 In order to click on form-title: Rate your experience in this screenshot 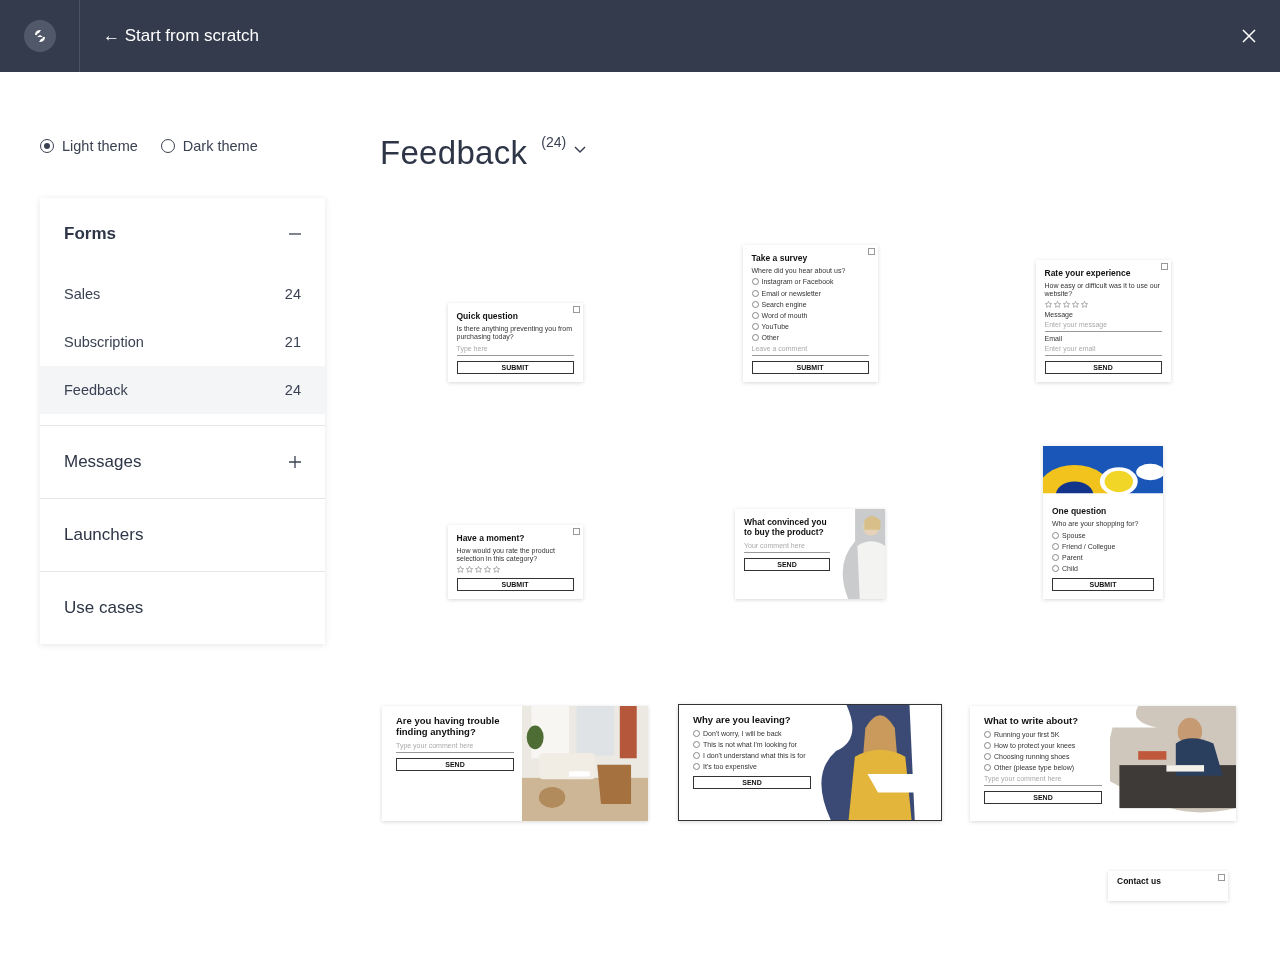, I will do `click(1088, 273)`.